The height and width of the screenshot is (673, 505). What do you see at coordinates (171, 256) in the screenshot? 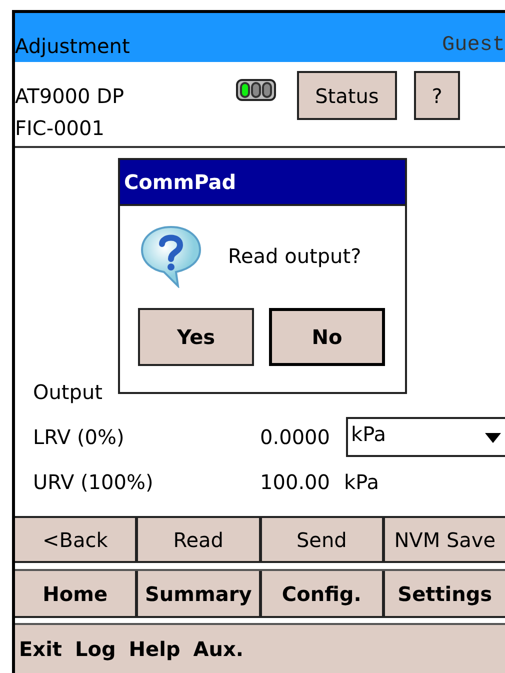
I see `question-bubble-icon` at bounding box center [171, 256].